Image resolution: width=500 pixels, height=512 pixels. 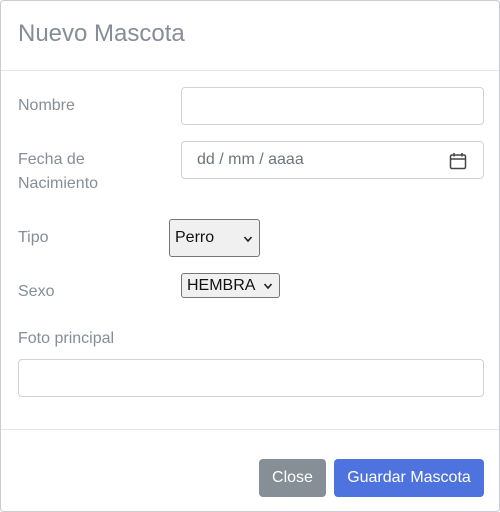 What do you see at coordinates (292, 478) in the screenshot?
I see `close-button: Close` at bounding box center [292, 478].